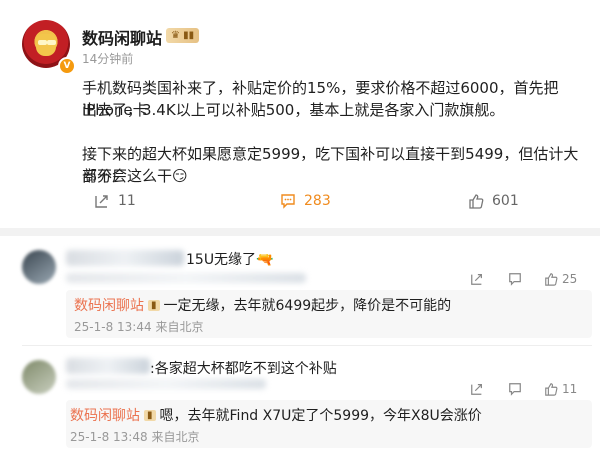  I want to click on post-text-line: 商不会这么干😏, so click(135, 176).